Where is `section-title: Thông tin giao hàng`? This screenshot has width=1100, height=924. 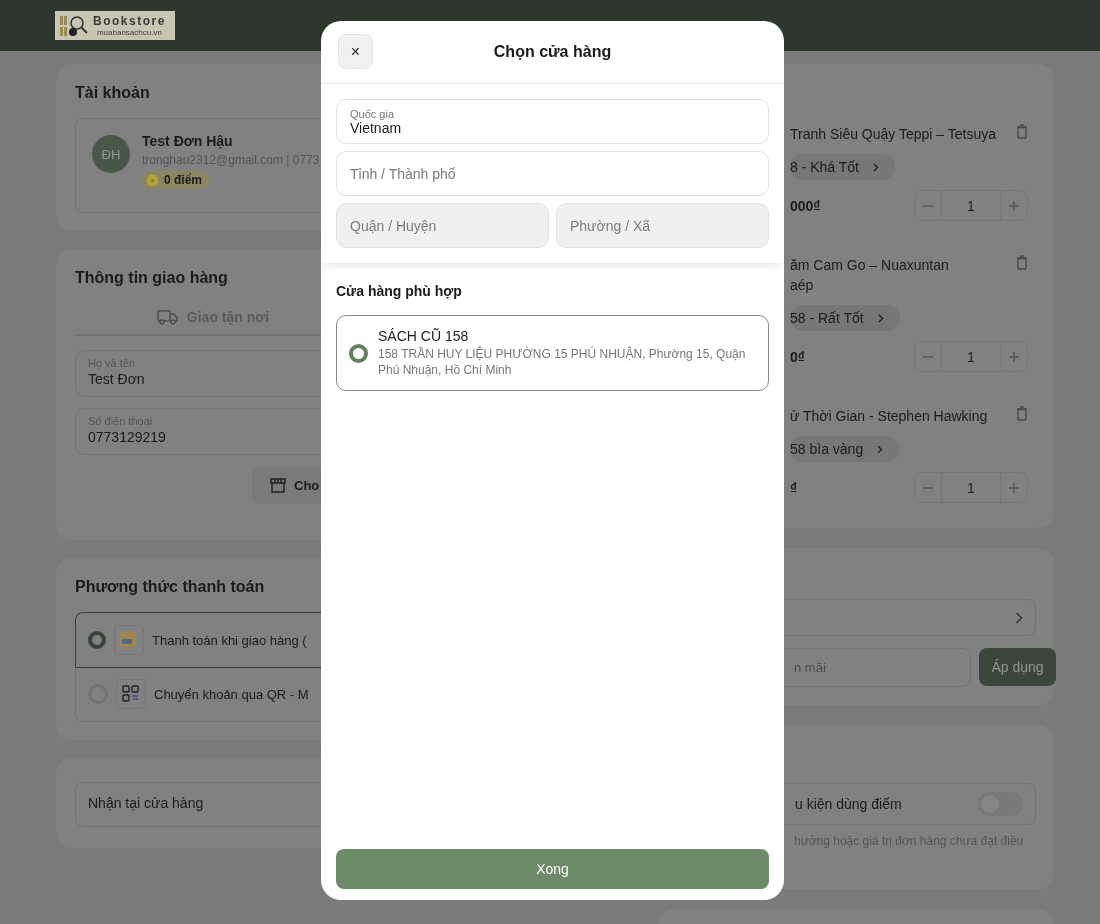
section-title: Thông tin giao hàng is located at coordinates (152, 278).